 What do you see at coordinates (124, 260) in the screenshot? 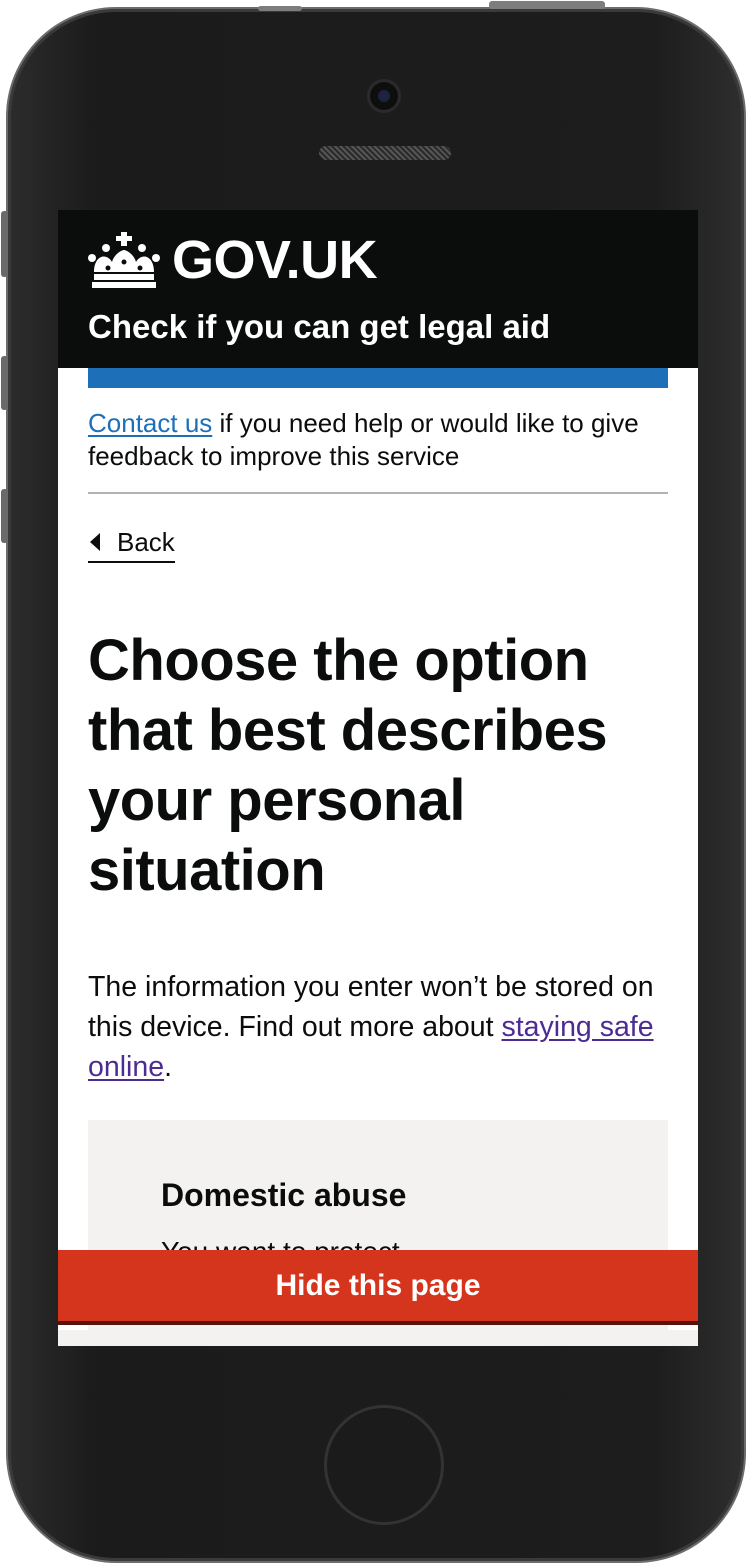
I see `crown-icon` at bounding box center [124, 260].